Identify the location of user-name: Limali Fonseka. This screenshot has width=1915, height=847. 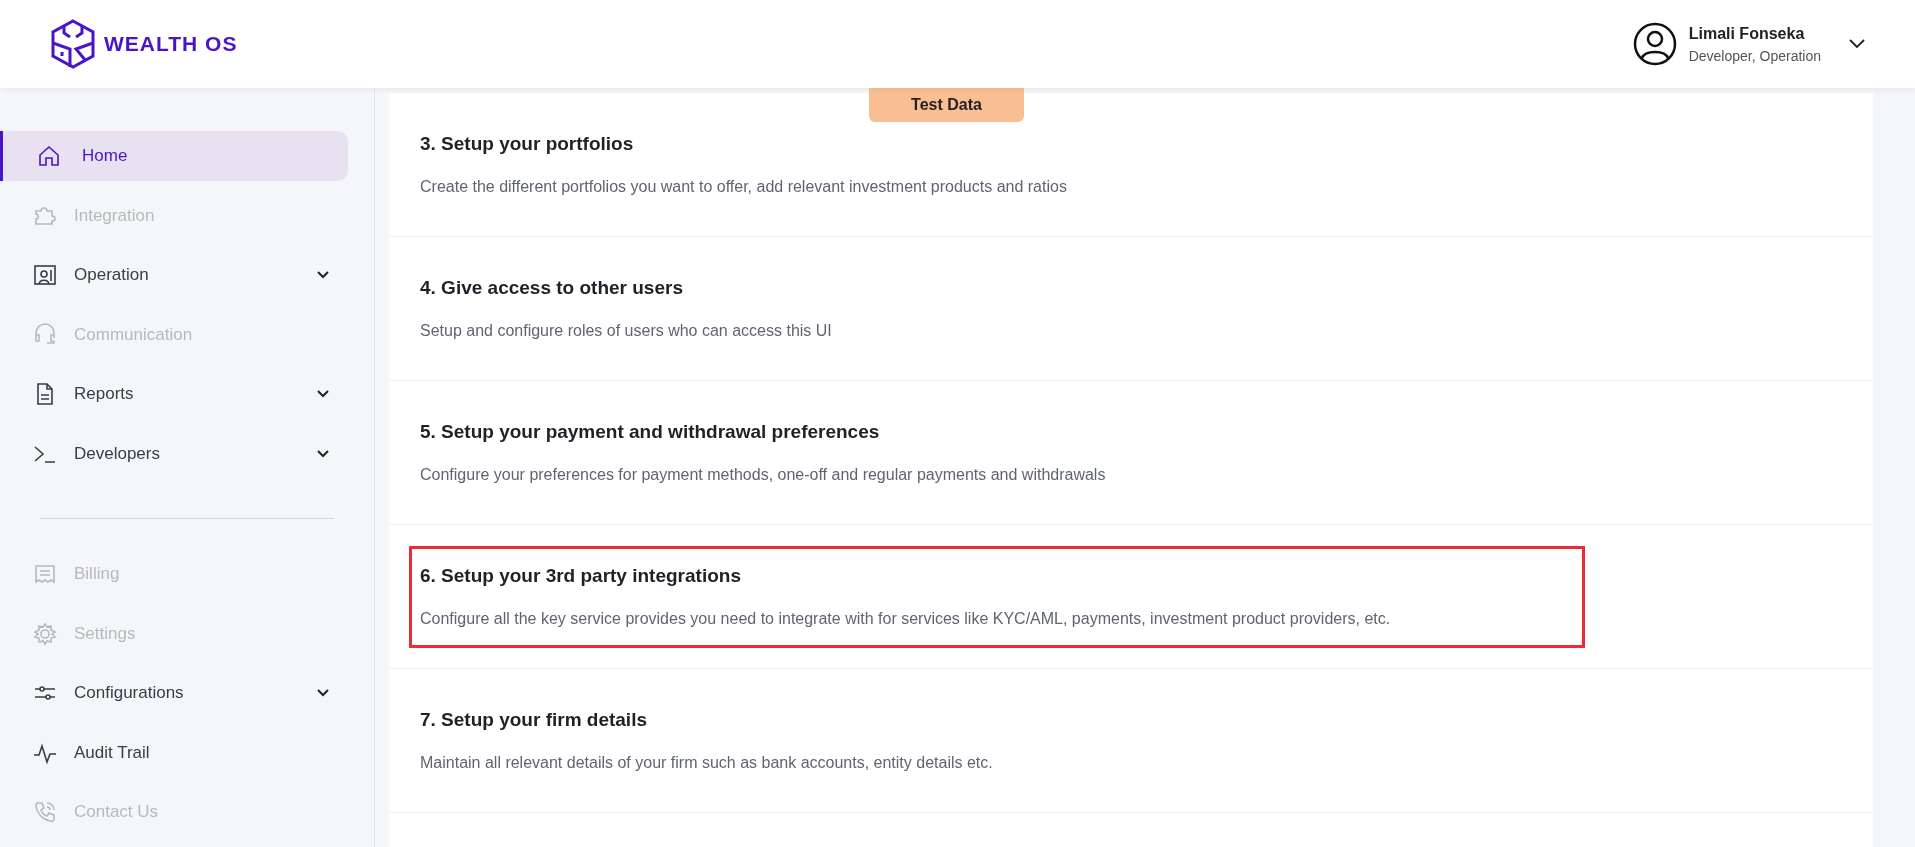
(1747, 33).